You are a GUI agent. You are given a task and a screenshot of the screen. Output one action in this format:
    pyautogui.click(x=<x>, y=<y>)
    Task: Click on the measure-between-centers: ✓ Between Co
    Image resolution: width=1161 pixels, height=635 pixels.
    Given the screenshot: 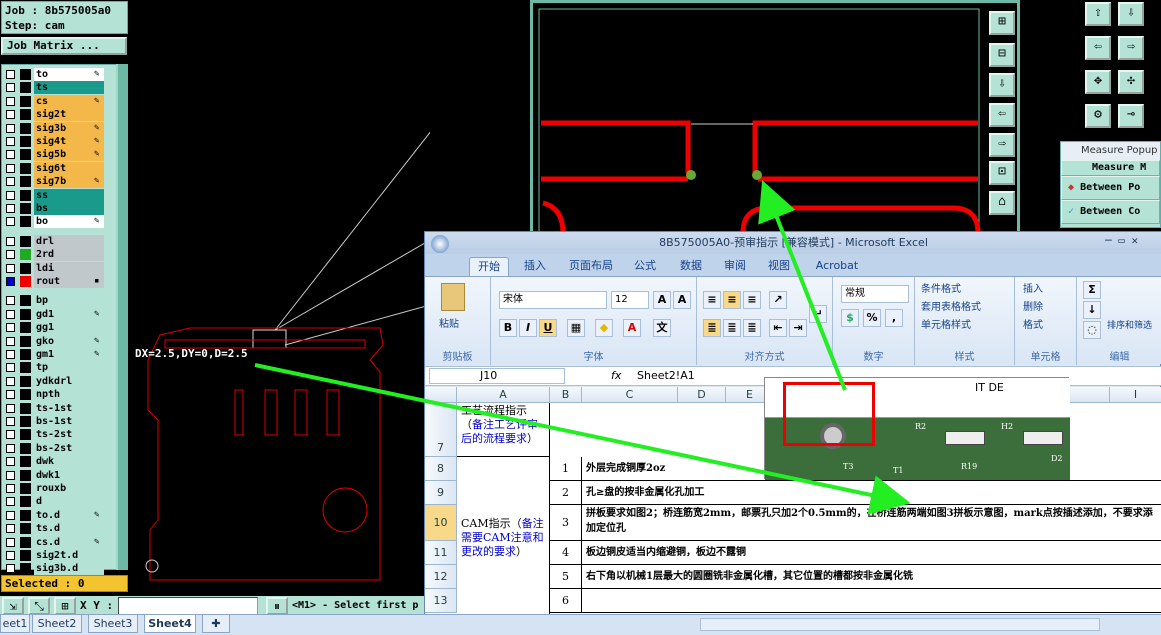 What is the action you would take?
    pyautogui.click(x=1110, y=212)
    